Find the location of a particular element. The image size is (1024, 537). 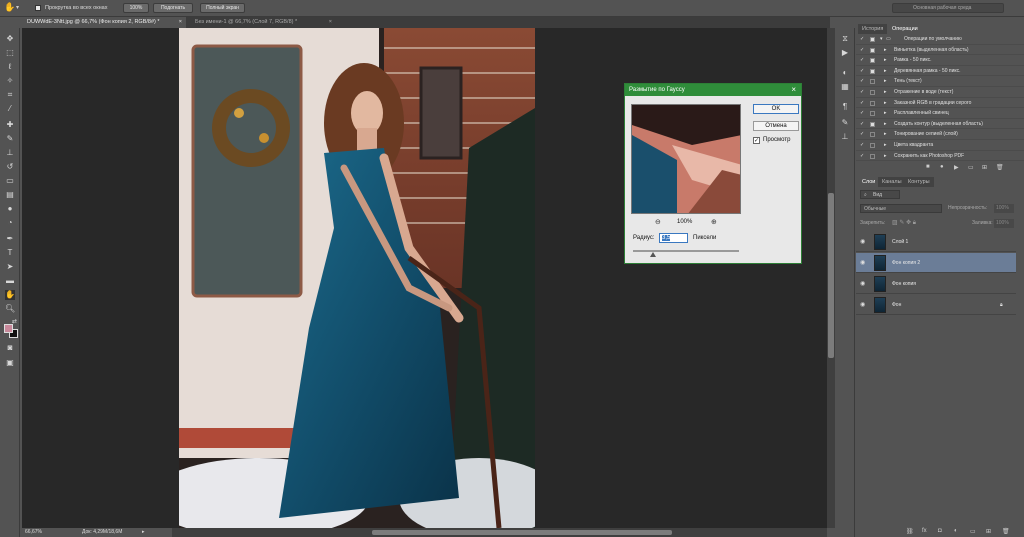

zoom-100-button: 100% is located at coordinates (136, 8).